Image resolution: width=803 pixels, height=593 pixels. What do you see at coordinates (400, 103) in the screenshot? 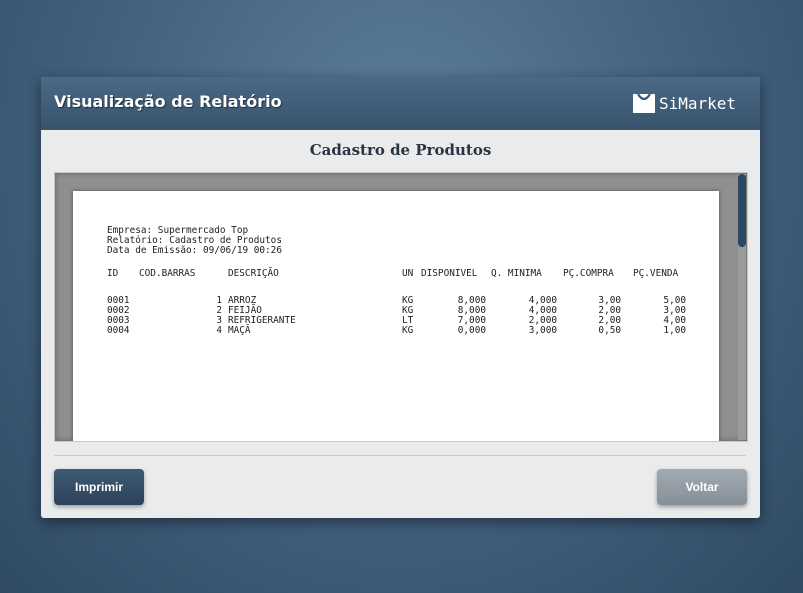
I see `title-bar: Visualização de Relatório SiMarket` at bounding box center [400, 103].